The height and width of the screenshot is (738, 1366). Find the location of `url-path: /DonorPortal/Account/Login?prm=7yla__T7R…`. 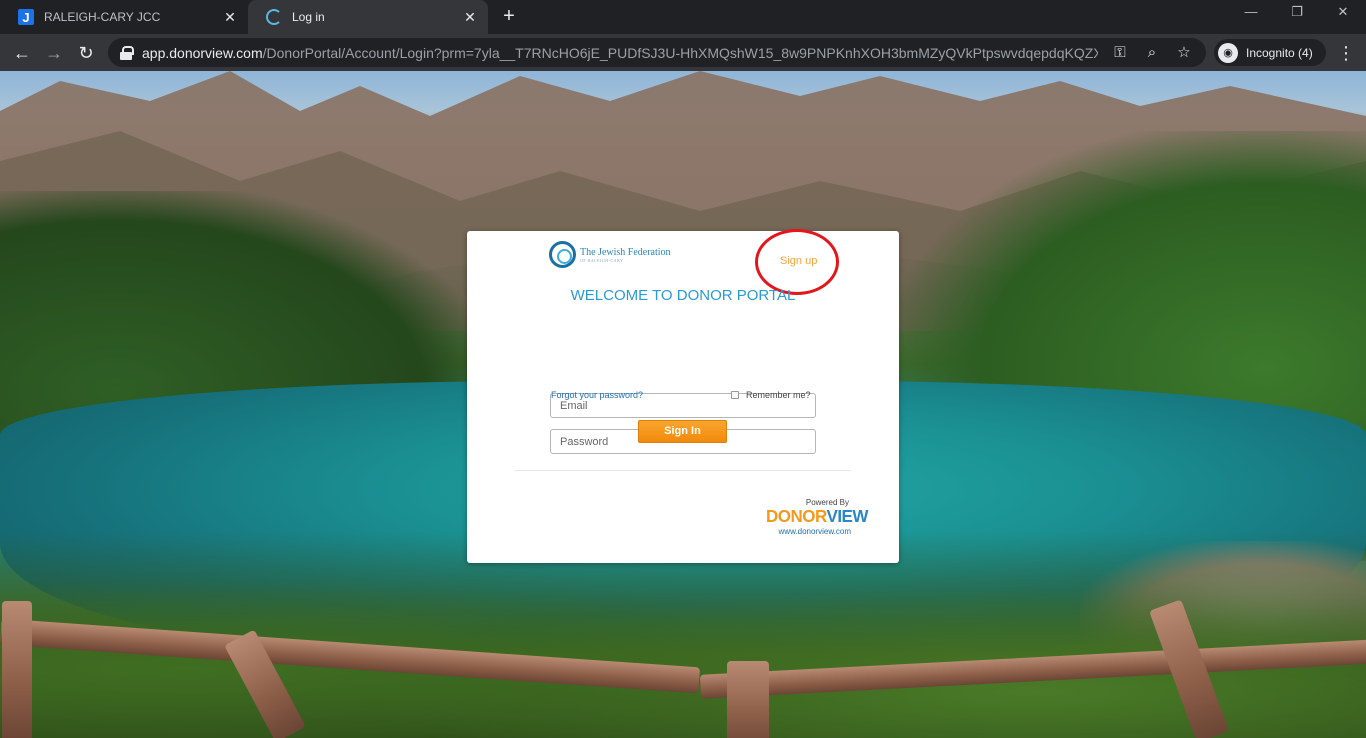

url-path: /DonorPortal/Account/Login?prm=7yla__T7R… is located at coordinates (680, 52).